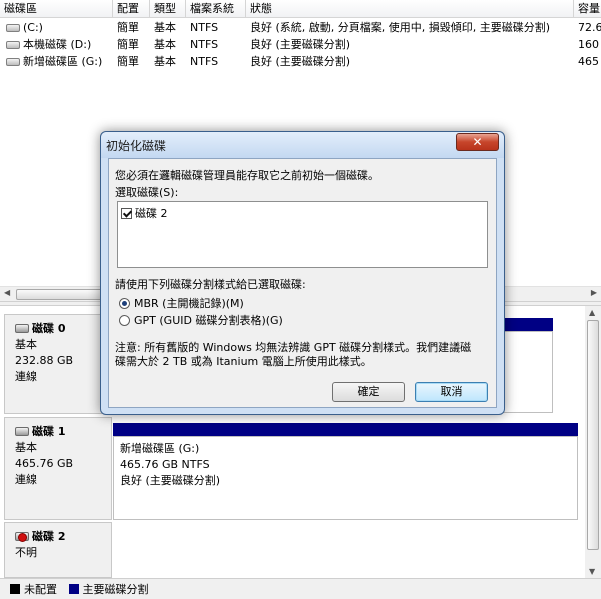  What do you see at coordinates (170, 480) in the screenshot?
I see `partition-status: 良好 (主要磁碟分割)` at bounding box center [170, 480].